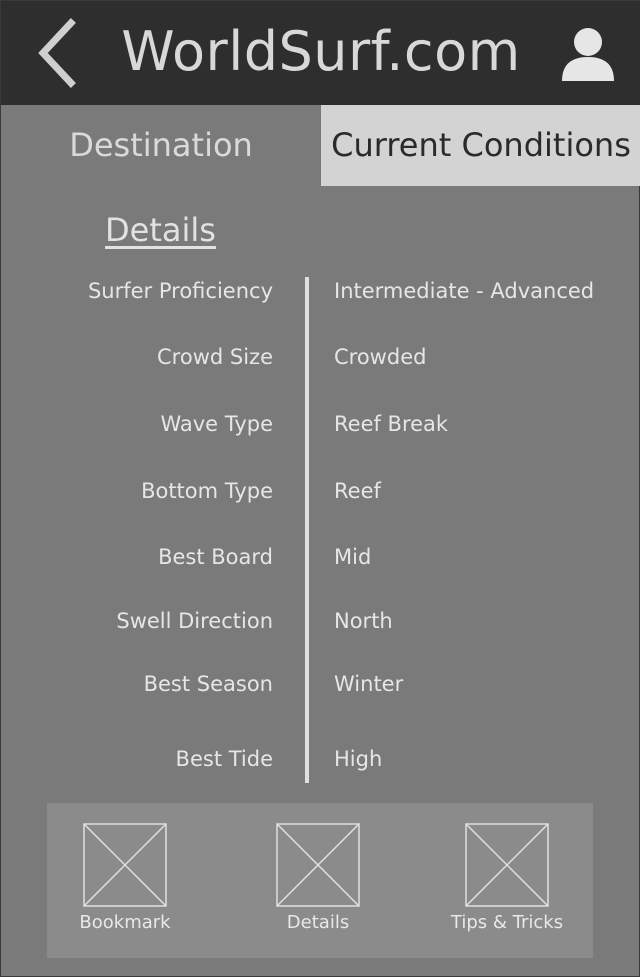  I want to click on app-title: WorldSurf.com, so click(321, 51).